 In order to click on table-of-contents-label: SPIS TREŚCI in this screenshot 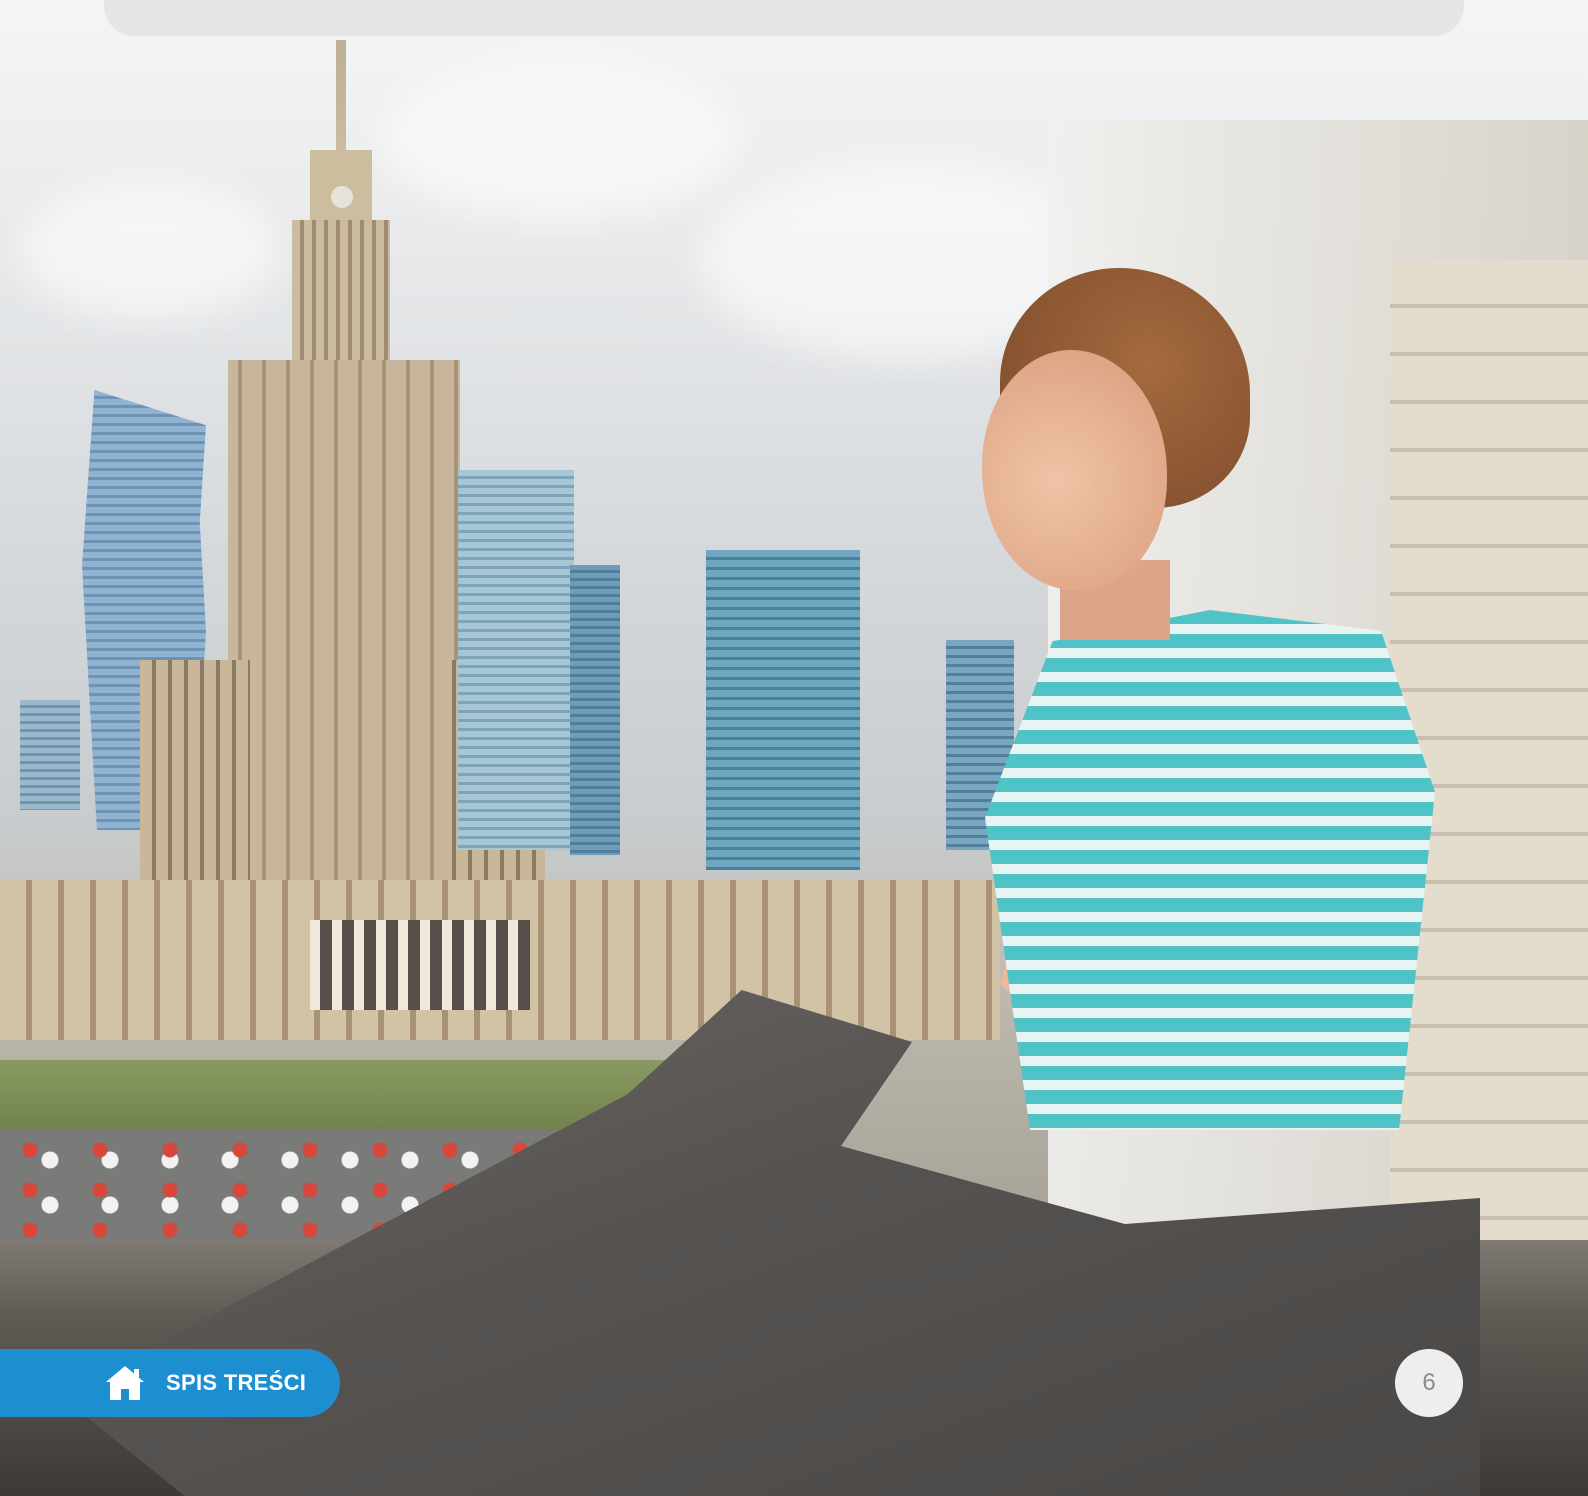, I will do `click(236, 1382)`.